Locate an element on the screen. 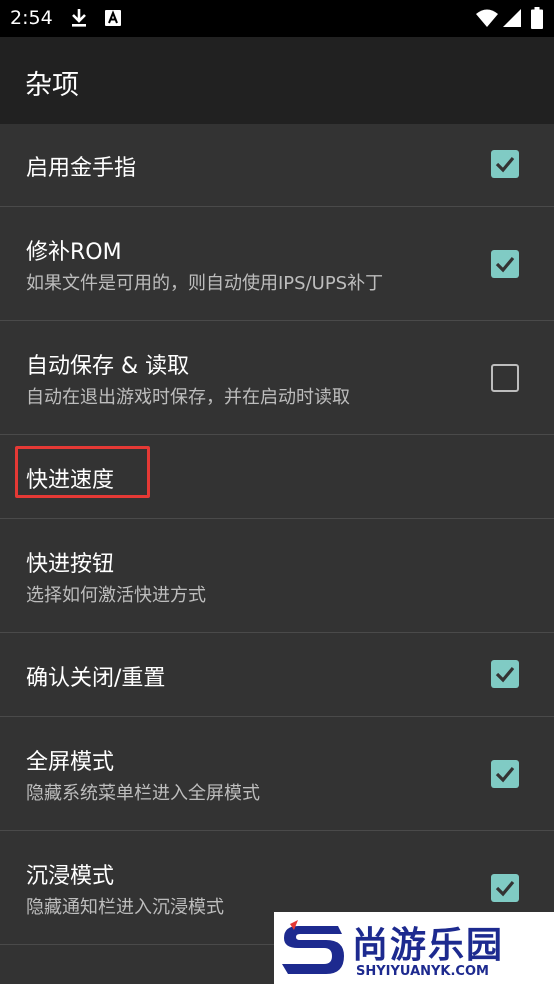 The image size is (554, 984). logo-s-icon is located at coordinates (313, 947).